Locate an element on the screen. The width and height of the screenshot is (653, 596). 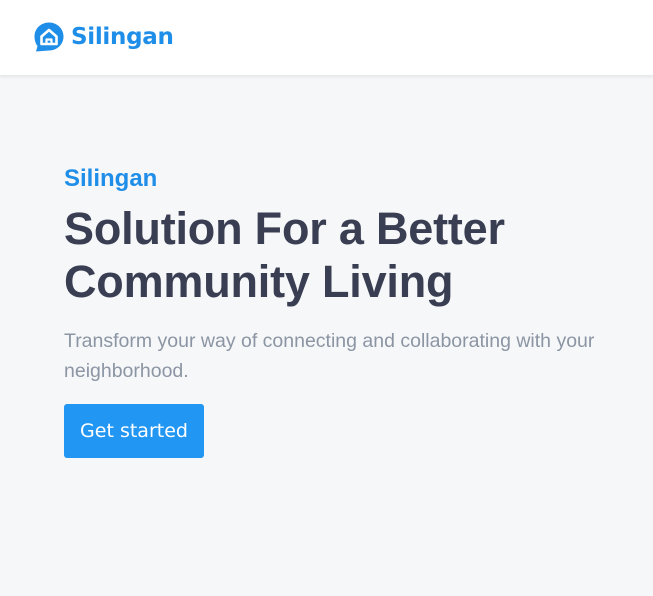
house-chat-bubble-icon is located at coordinates (49, 37).